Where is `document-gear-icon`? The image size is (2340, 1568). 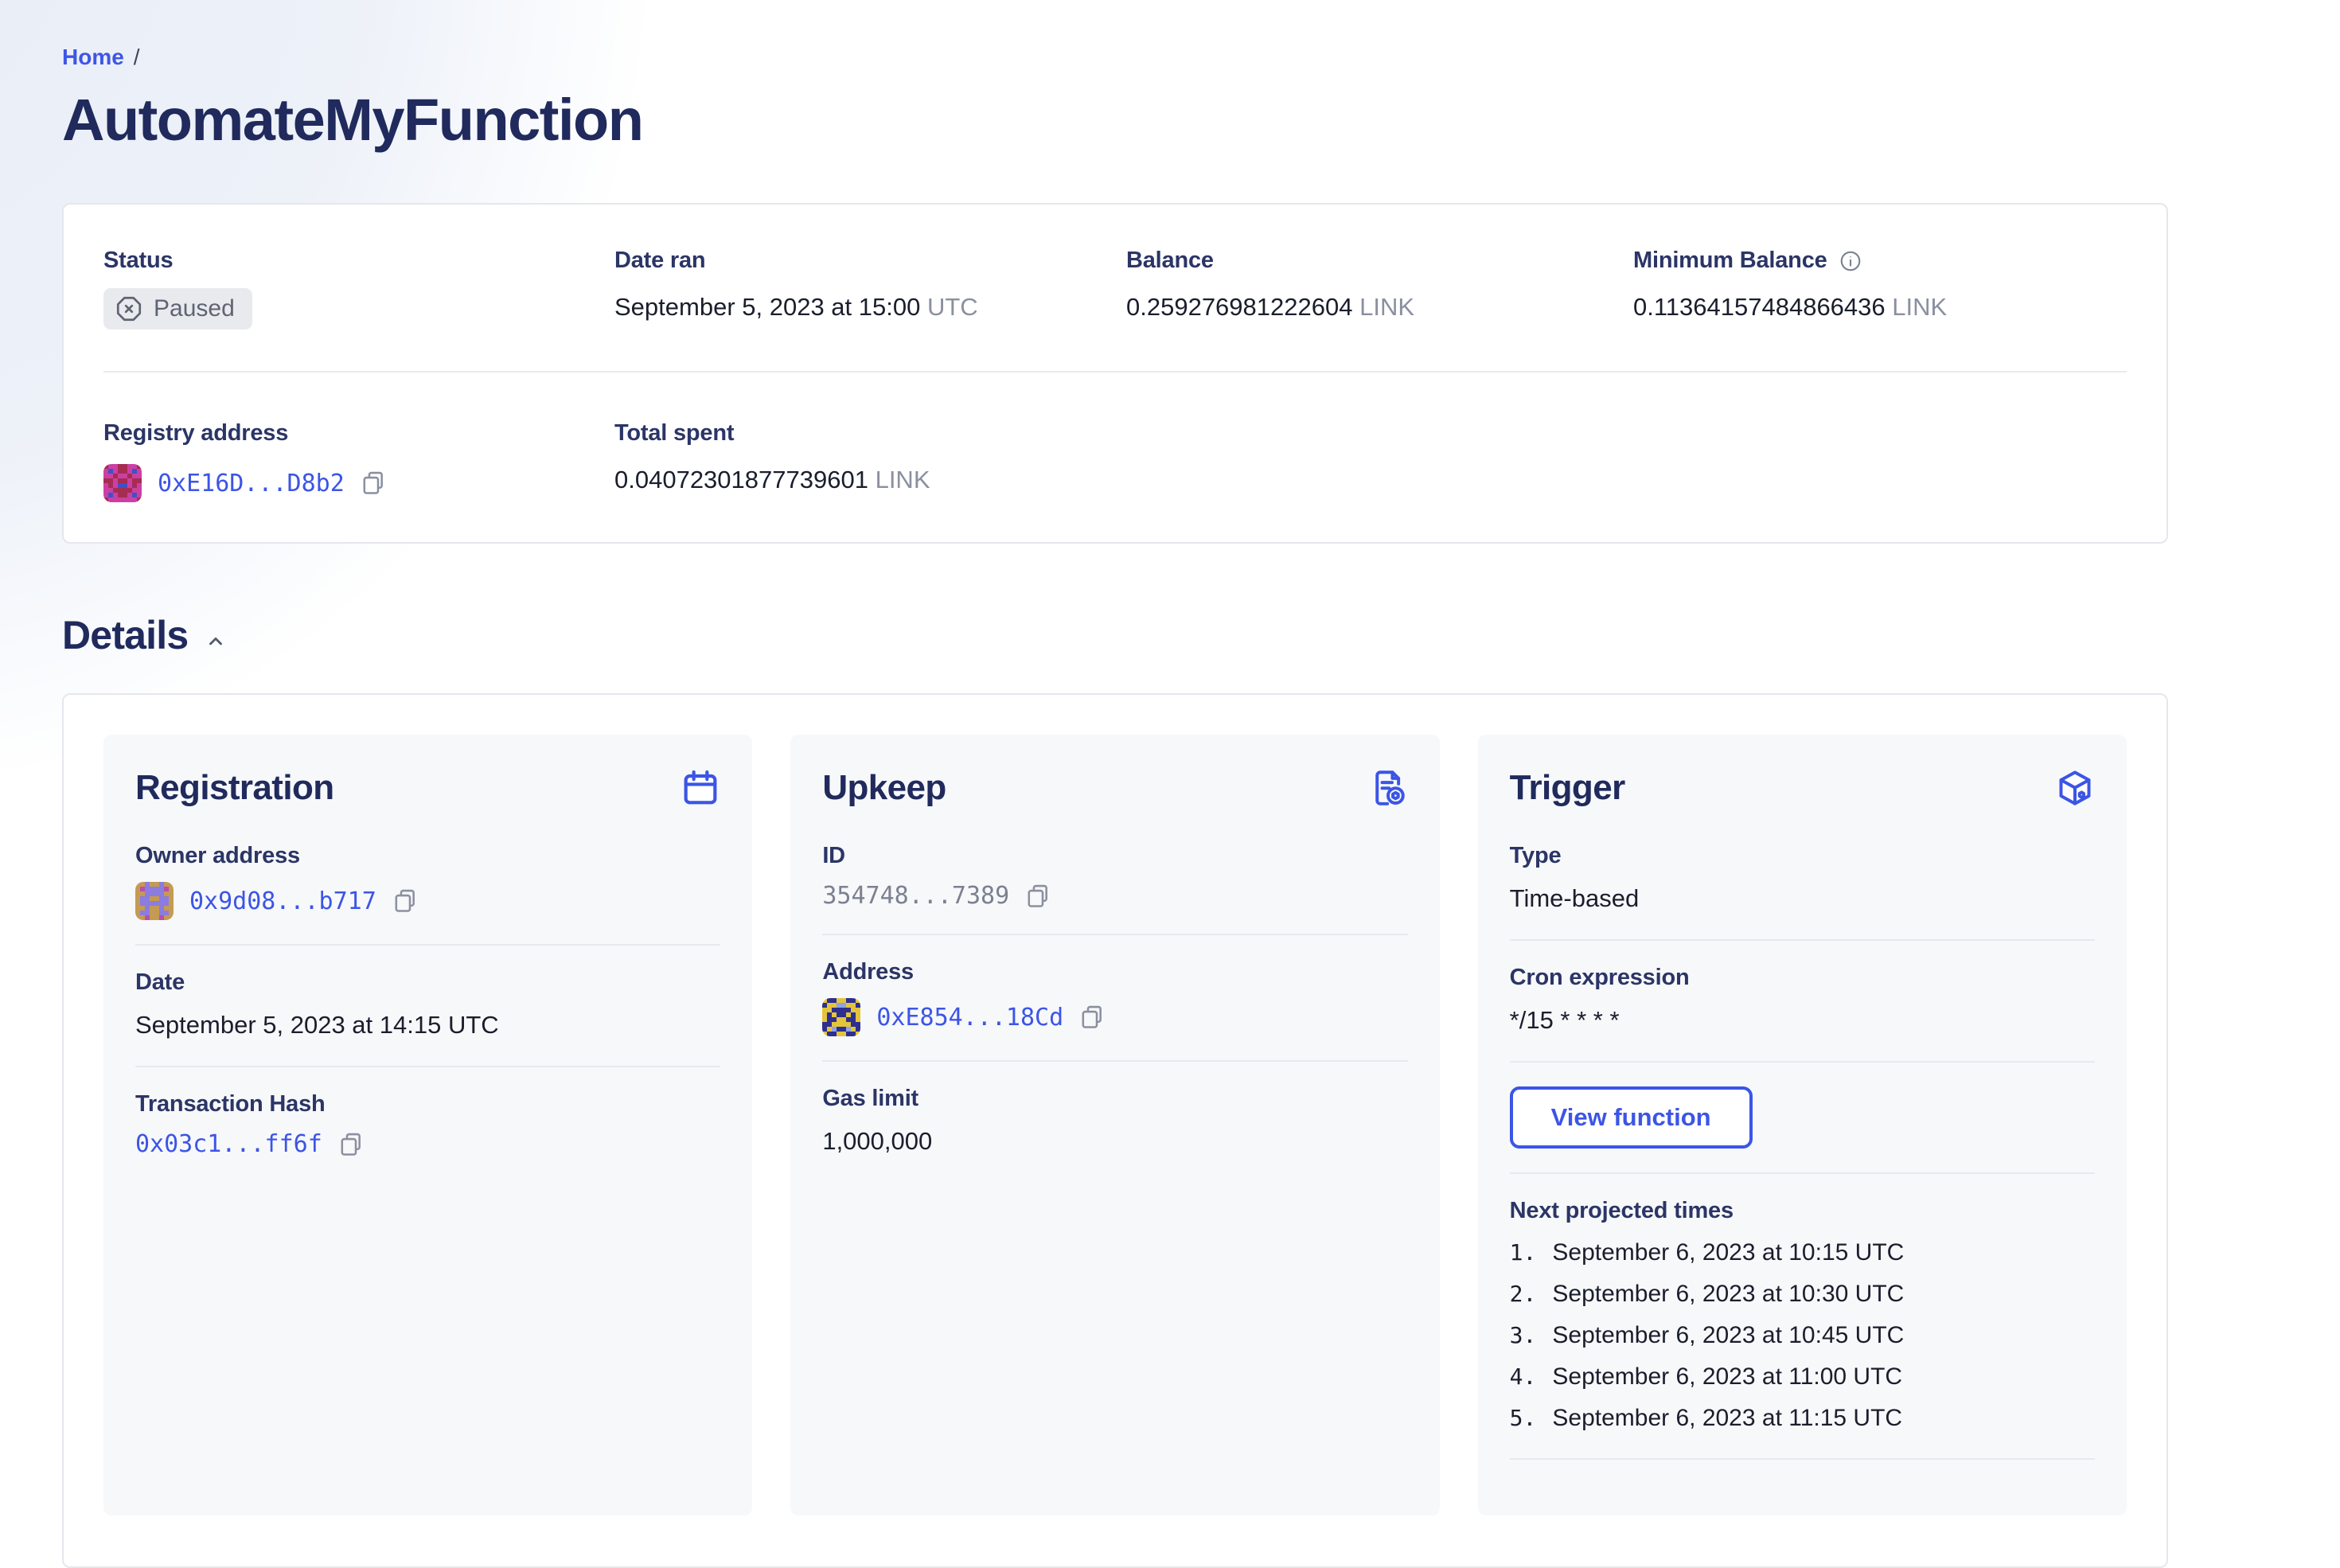
document-gear-icon is located at coordinates (1390, 788).